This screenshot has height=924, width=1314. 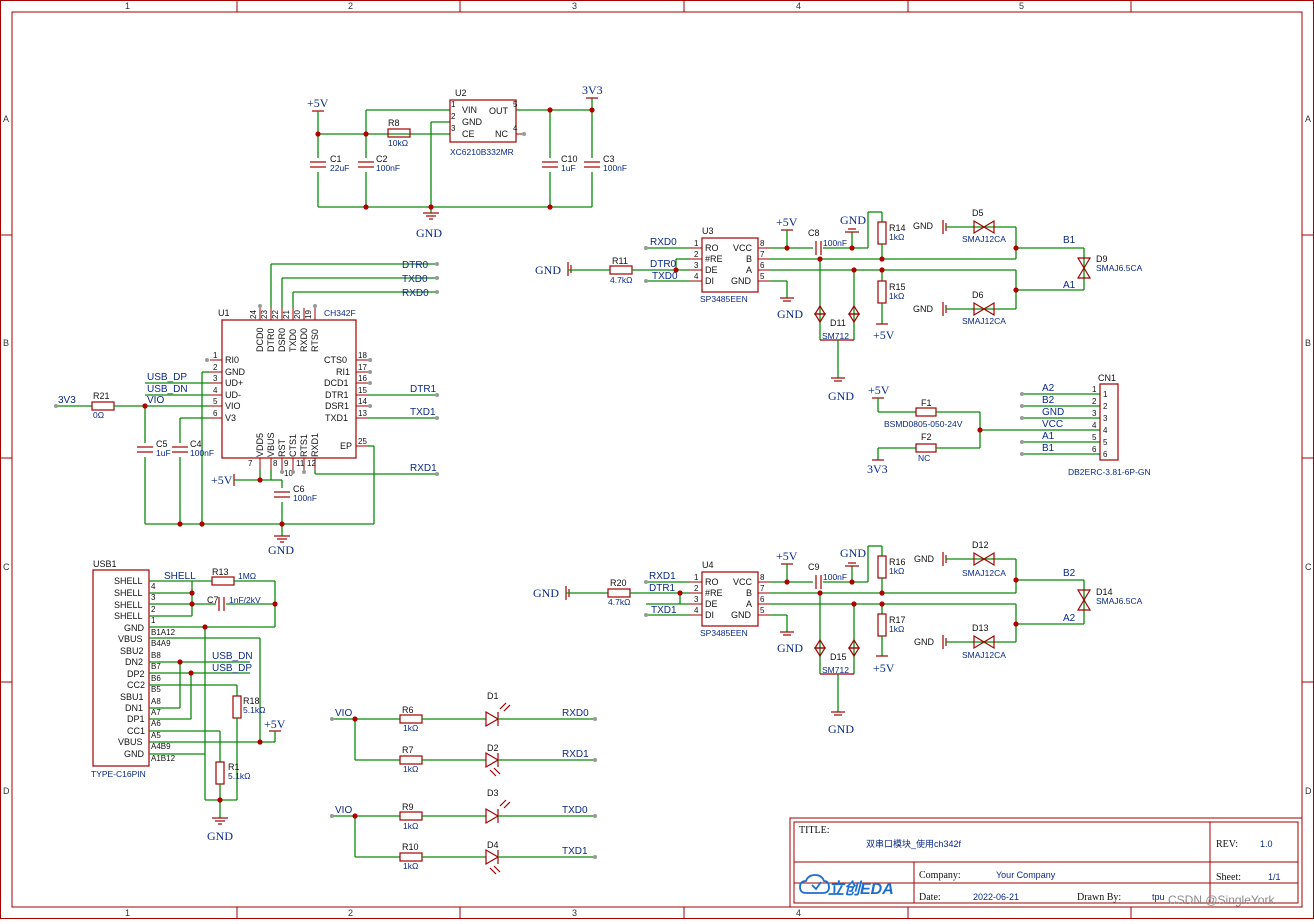 I want to click on svg-text: DN2, so click(x=134, y=662).